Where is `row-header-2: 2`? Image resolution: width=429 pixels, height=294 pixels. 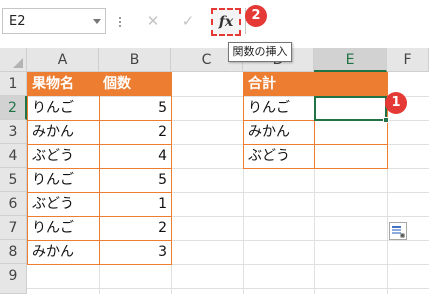
row-header-2: 2 is located at coordinates (13, 108).